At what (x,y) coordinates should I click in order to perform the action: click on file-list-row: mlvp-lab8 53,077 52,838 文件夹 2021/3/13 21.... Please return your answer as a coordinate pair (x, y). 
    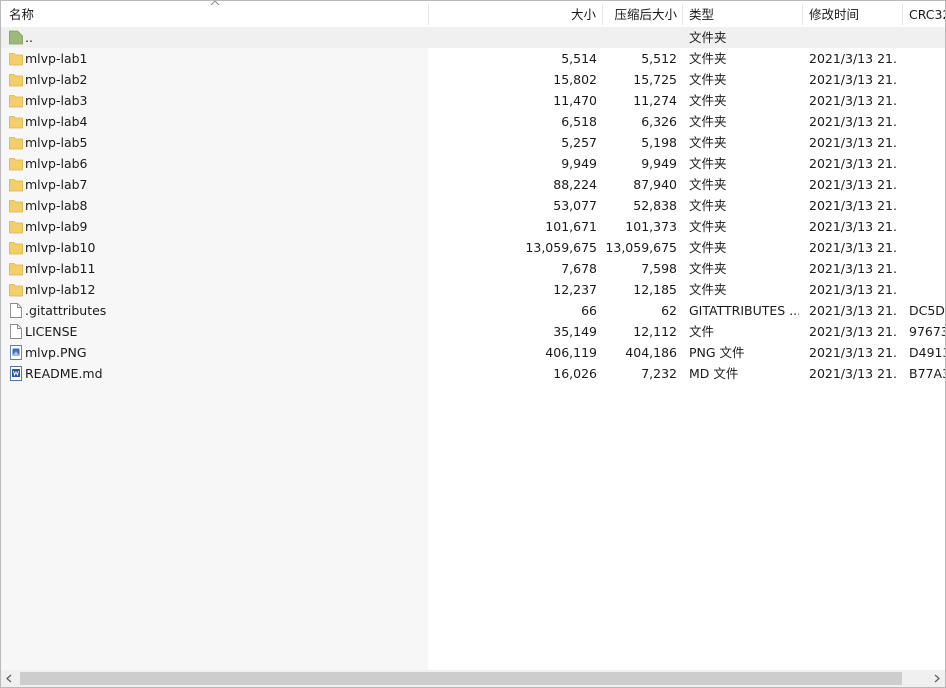
    Looking at the image, I should click on (473, 205).